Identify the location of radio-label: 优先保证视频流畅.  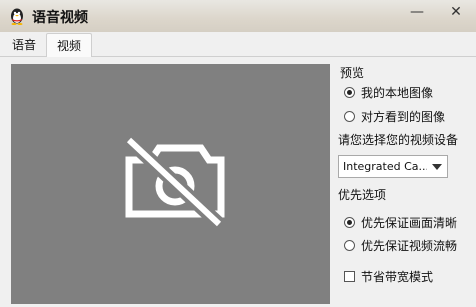
(409, 246).